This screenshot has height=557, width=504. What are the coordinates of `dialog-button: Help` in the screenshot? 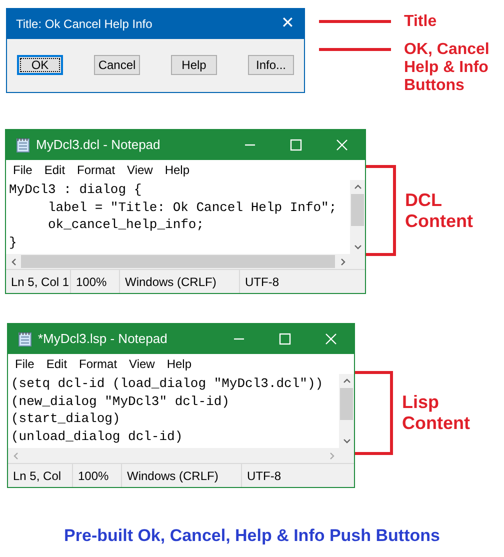 It's located at (194, 65).